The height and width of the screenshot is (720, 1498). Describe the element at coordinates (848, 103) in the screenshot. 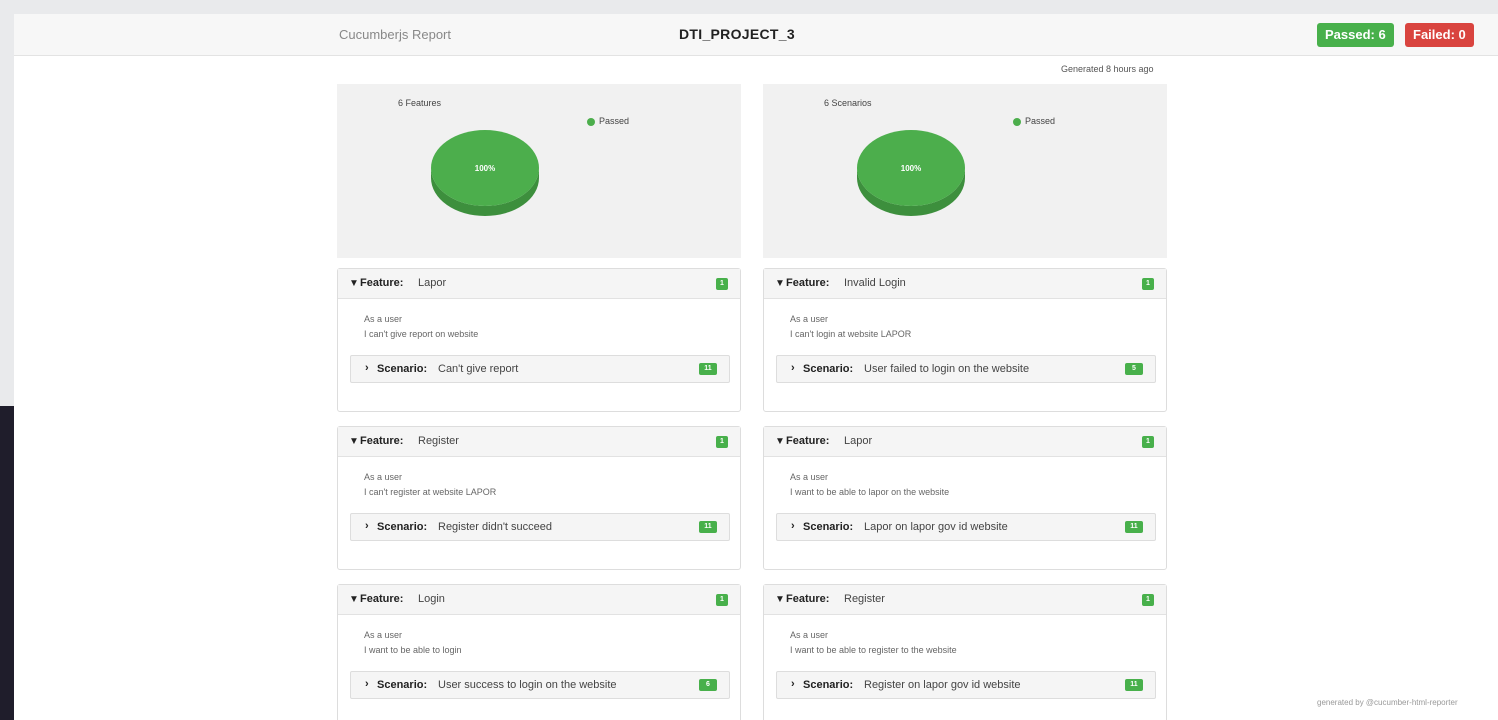

I see `chart-title: 6 Scenarios` at that location.